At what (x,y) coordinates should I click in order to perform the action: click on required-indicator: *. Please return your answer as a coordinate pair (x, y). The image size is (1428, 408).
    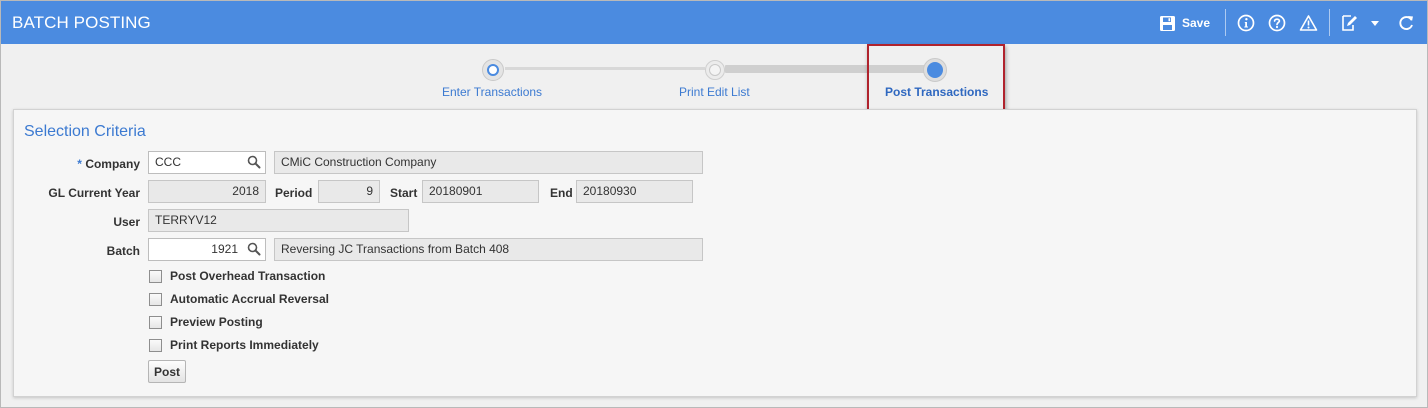
    Looking at the image, I should click on (79, 164).